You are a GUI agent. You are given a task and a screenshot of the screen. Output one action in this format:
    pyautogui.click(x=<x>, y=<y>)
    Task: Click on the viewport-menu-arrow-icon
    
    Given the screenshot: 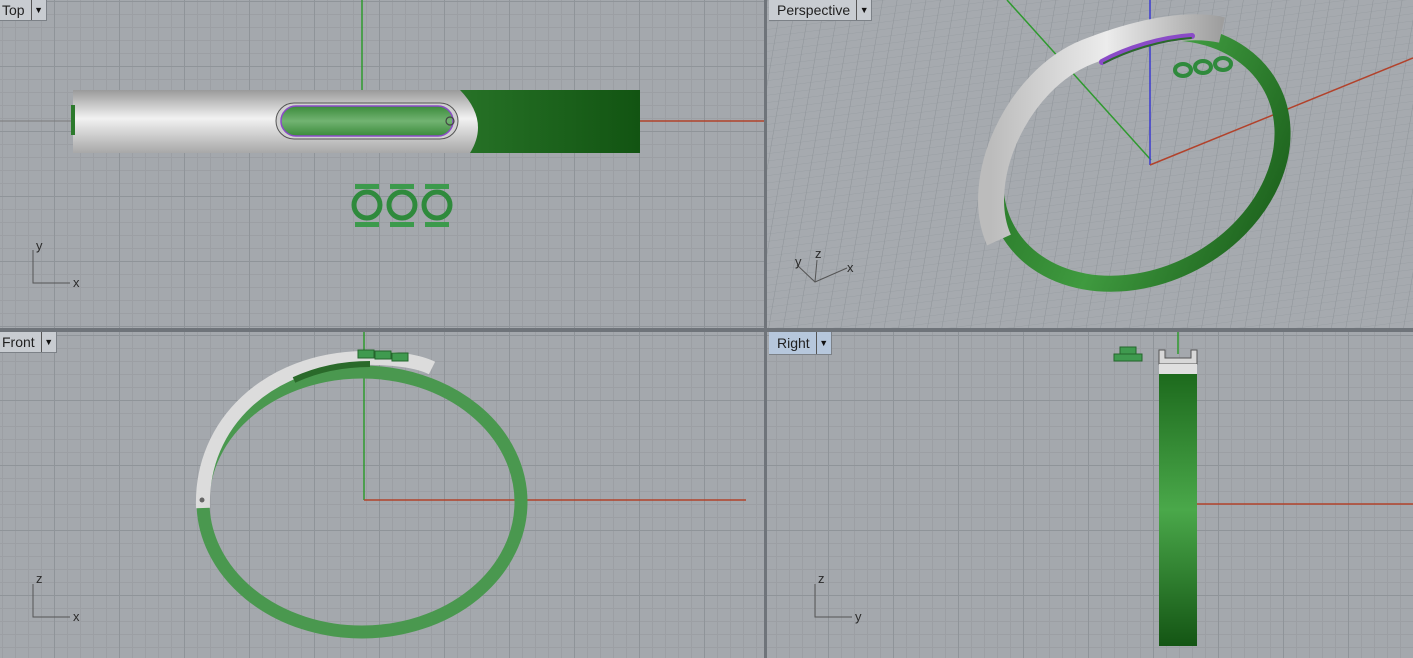 What is the action you would take?
    pyautogui.click(x=863, y=10)
    